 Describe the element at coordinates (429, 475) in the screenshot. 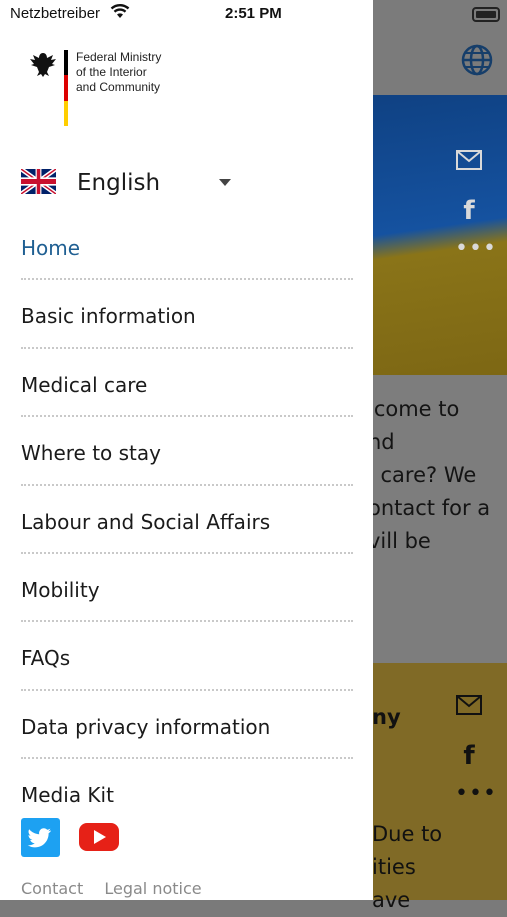

I see `intro-text: lcome to nd l care? We ontact for a vill be` at that location.